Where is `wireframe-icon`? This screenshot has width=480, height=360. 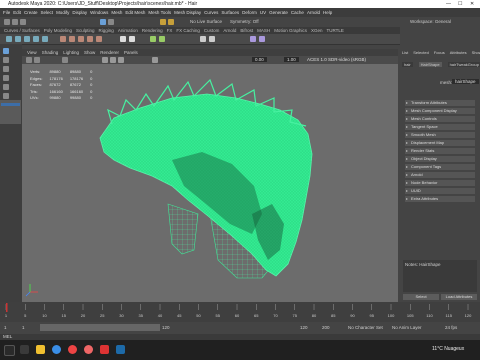
wireframe-icon is located at coordinates (105, 60).